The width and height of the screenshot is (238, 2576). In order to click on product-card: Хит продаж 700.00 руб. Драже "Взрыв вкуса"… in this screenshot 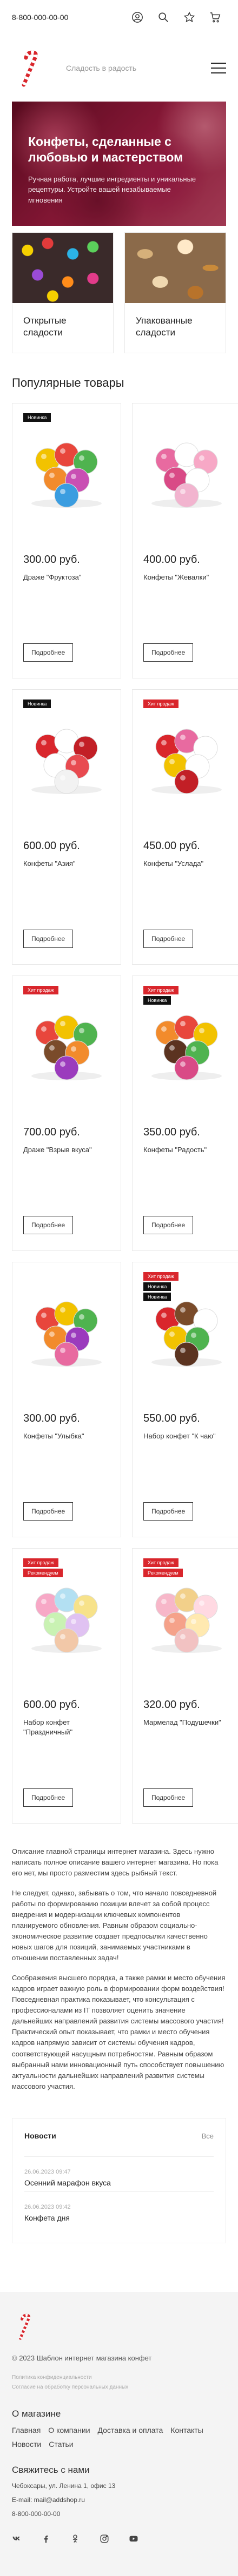, I will do `click(66, 1114)`.